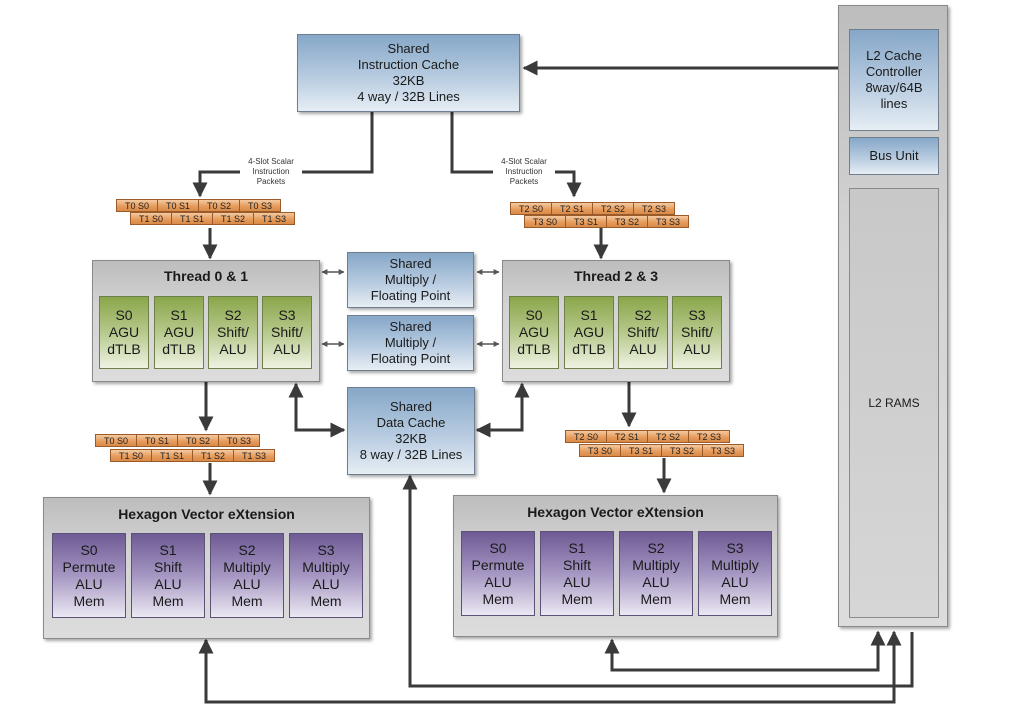 The image size is (1024, 712). What do you see at coordinates (137, 205) in the screenshot?
I see `packet-slot: T0 S0` at bounding box center [137, 205].